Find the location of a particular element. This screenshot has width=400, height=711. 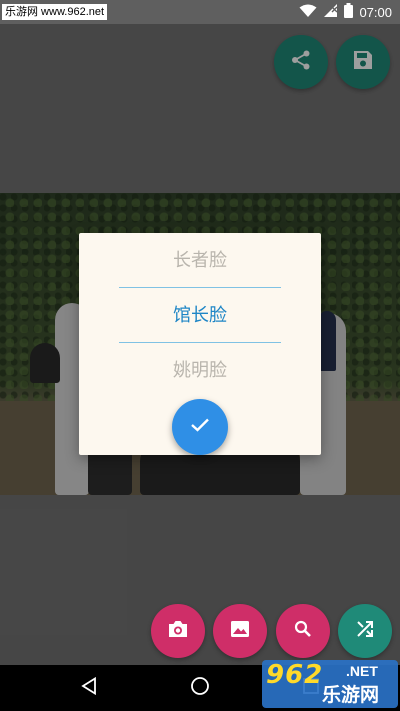

home-button is located at coordinates (200, 688).